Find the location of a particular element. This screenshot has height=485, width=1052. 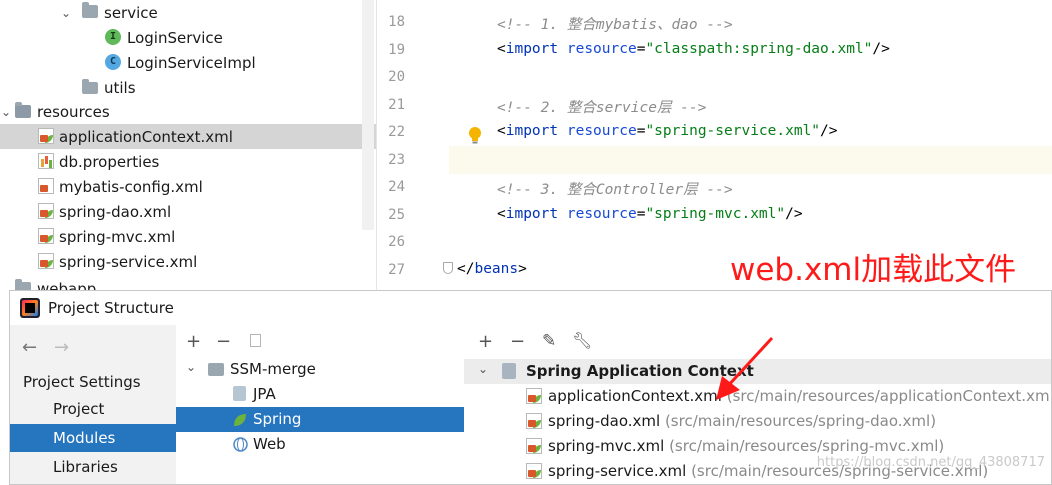

tree-item-loginserviceimpl: C LoginServiceImpl is located at coordinates (188, 62).